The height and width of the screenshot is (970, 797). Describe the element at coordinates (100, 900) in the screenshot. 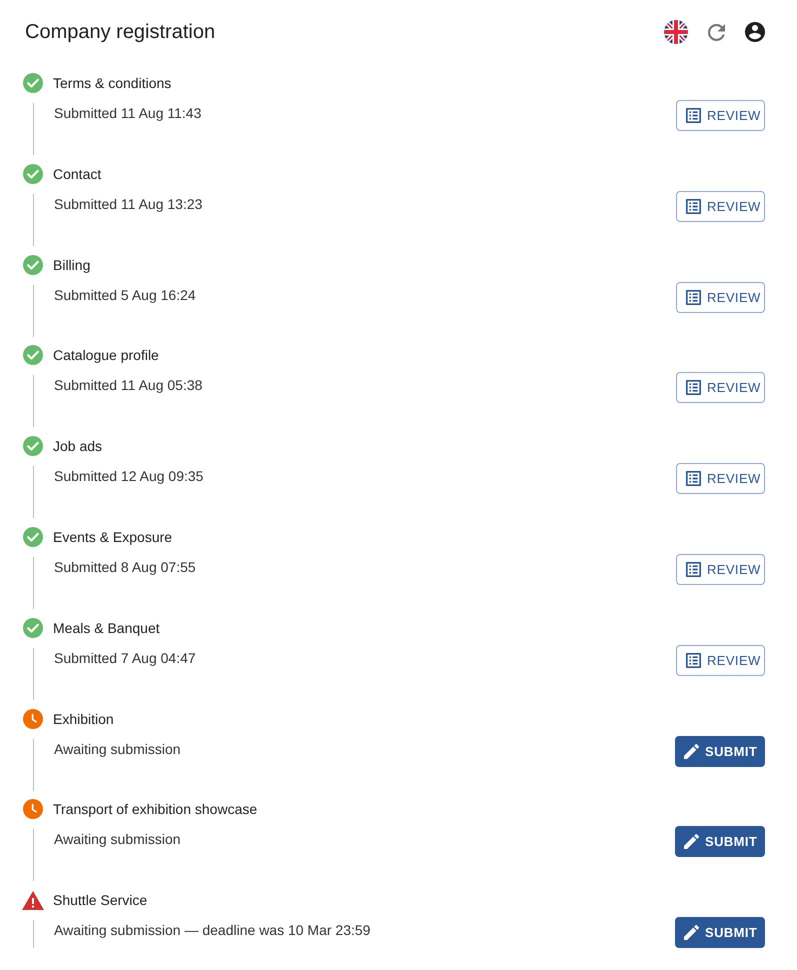

I see `step-title: Shuttle Service` at that location.